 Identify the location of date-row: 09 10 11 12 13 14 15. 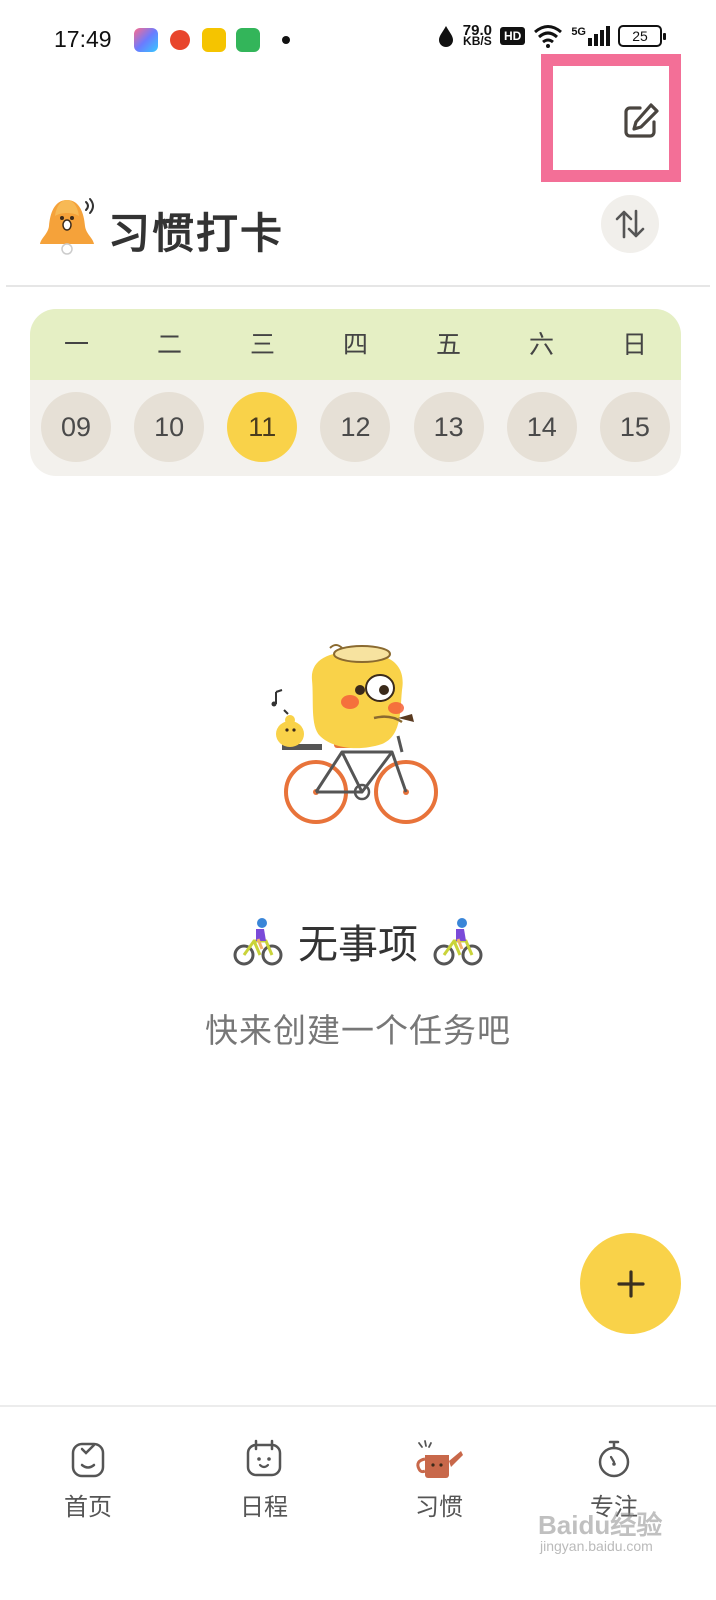
(355, 421).